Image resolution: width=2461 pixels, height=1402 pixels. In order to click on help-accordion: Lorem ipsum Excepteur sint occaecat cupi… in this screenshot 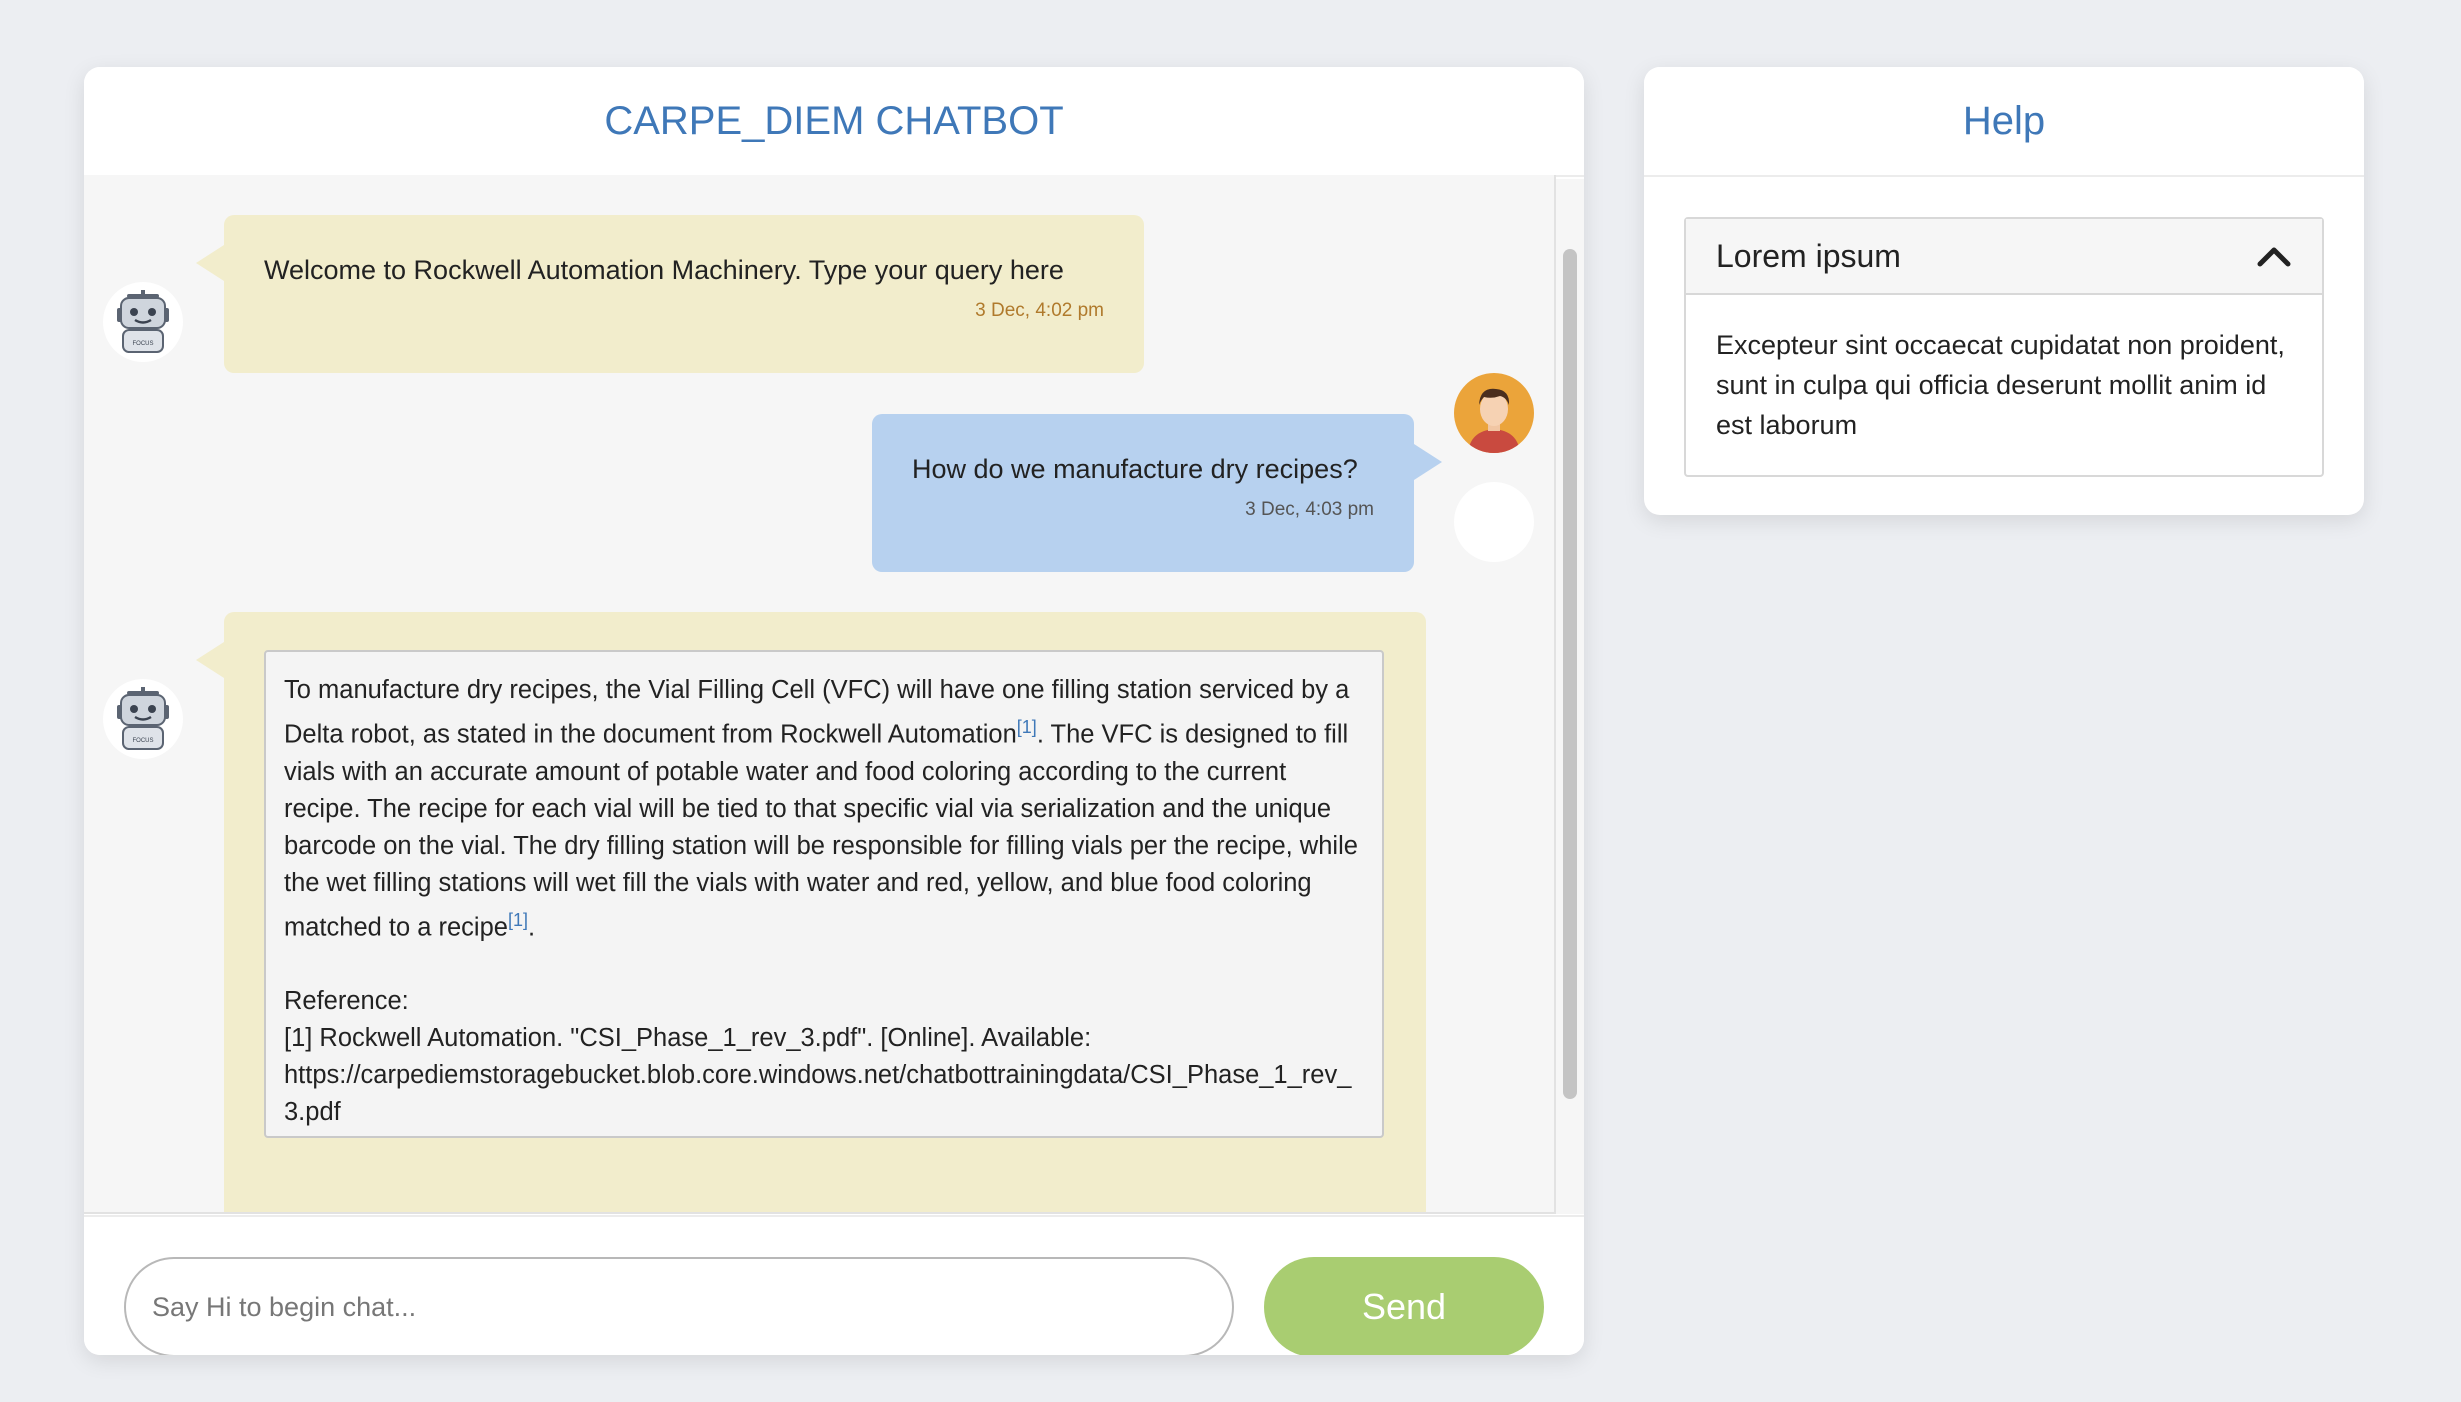, I will do `click(2004, 347)`.